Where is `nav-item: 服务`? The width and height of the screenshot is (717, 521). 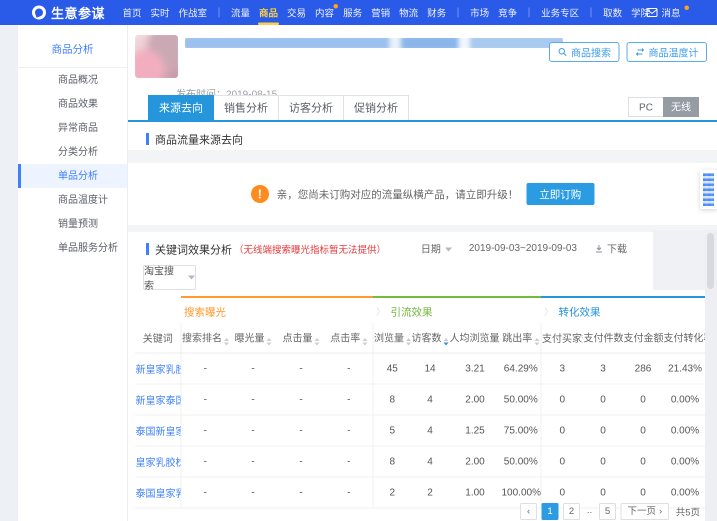
nav-item: 服务 is located at coordinates (352, 12).